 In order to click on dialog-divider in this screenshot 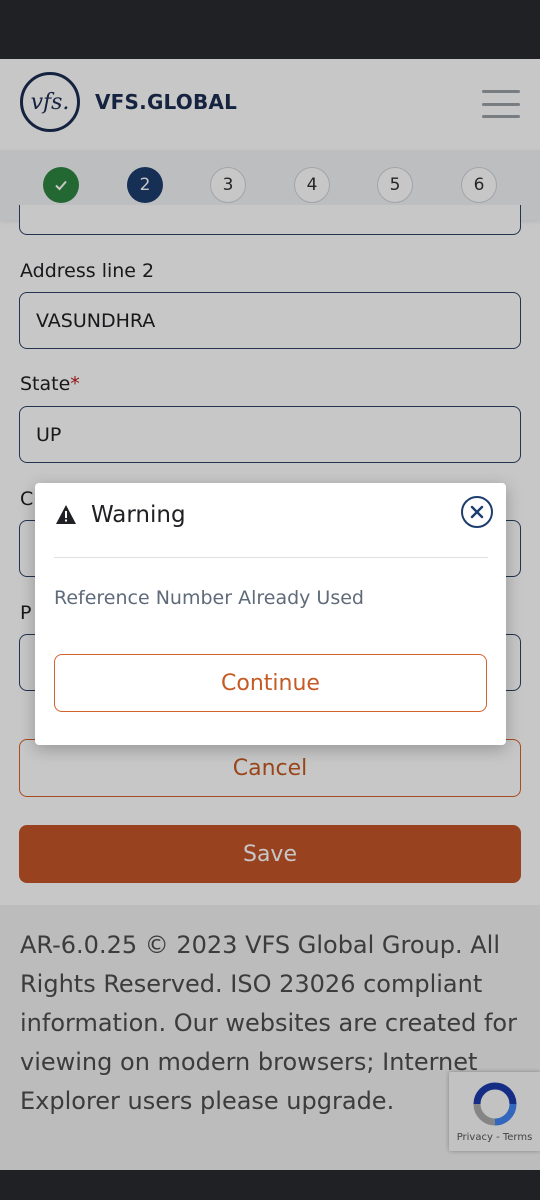, I will do `click(271, 557)`.